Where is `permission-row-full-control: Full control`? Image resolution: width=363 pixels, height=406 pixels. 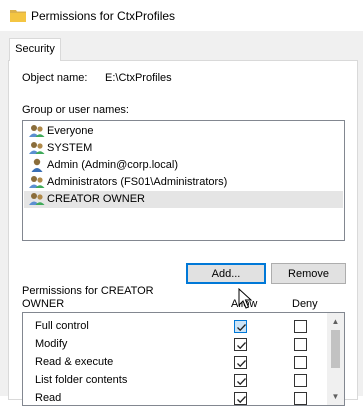 permission-row-full-control: Full control is located at coordinates (175, 326).